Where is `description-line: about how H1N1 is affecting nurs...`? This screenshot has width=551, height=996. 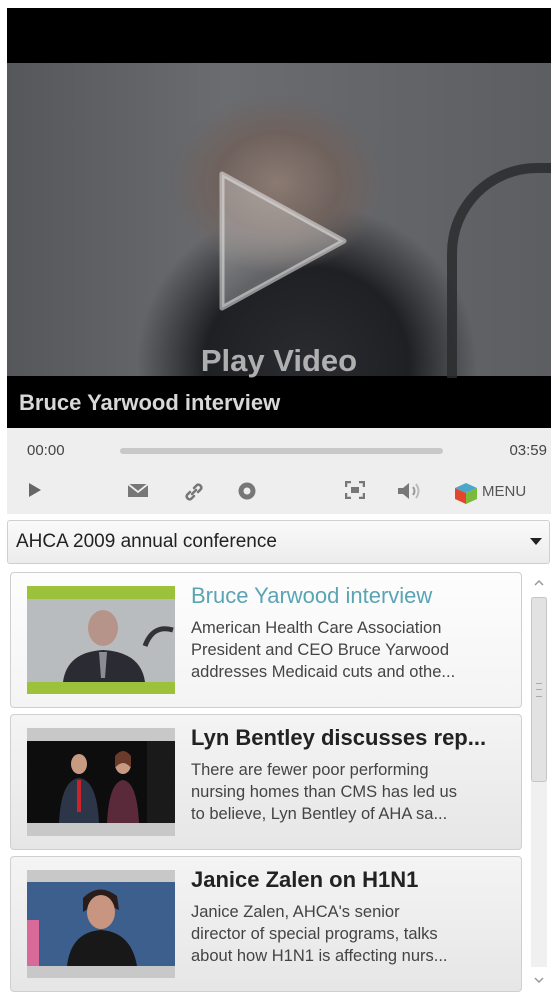 description-line: about how H1N1 is affecting nurs... is located at coordinates (319, 956).